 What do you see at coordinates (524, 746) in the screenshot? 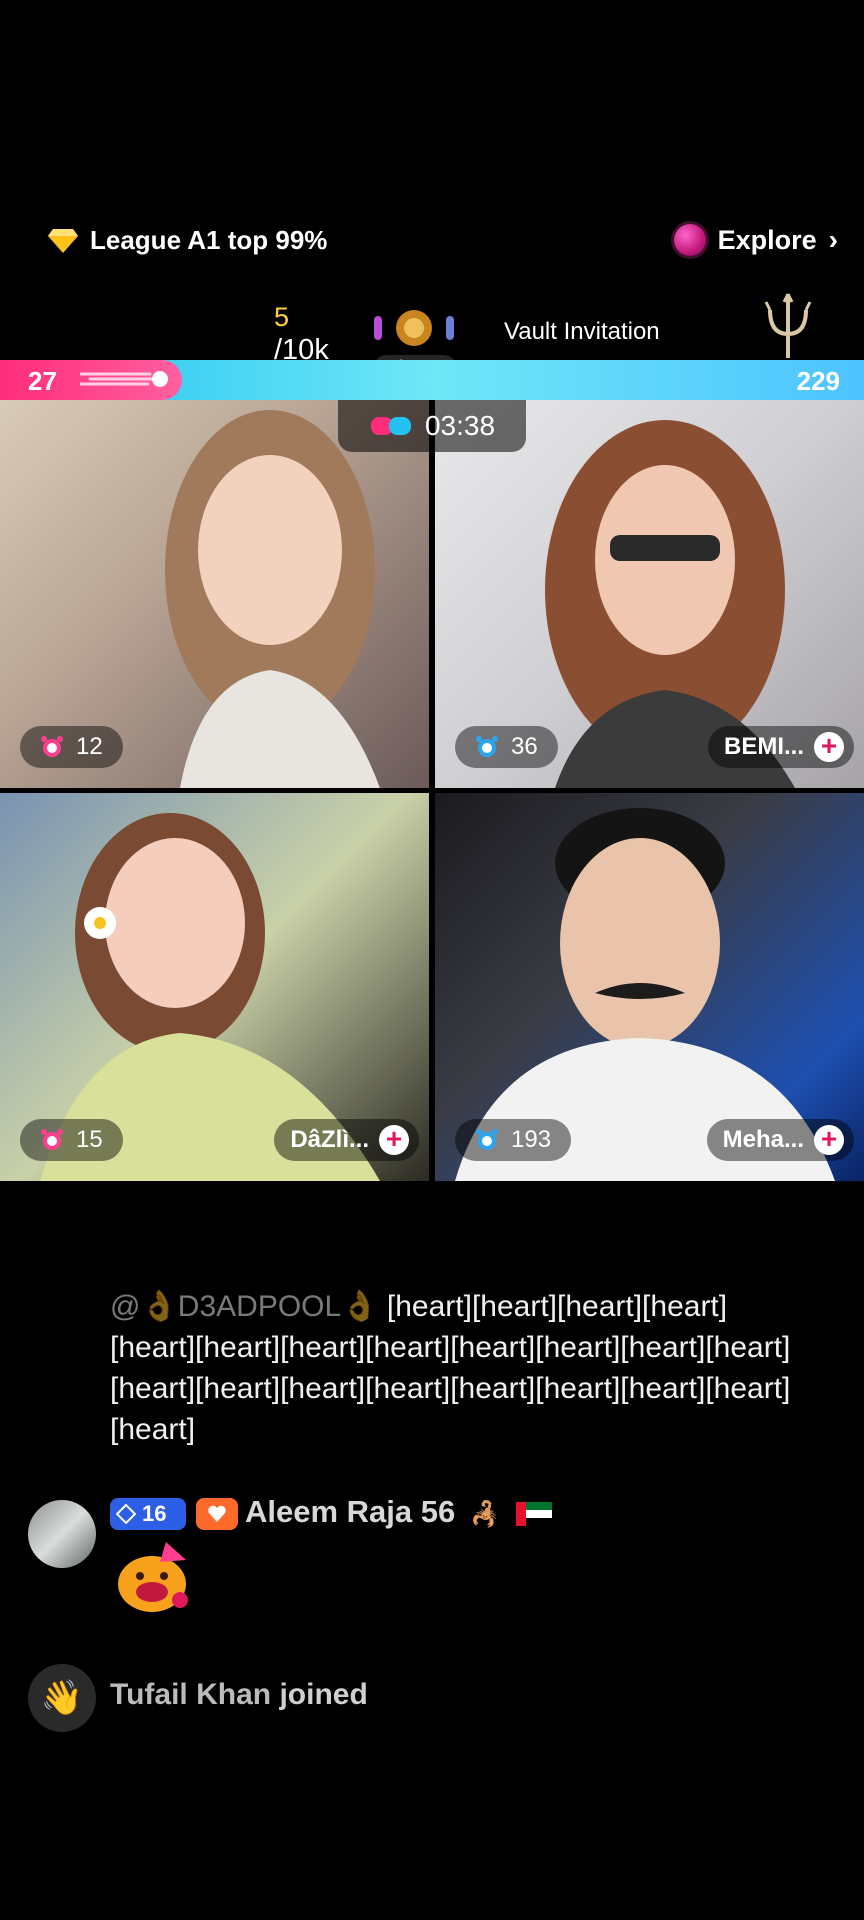
I see `tile-2-count: 36` at bounding box center [524, 746].